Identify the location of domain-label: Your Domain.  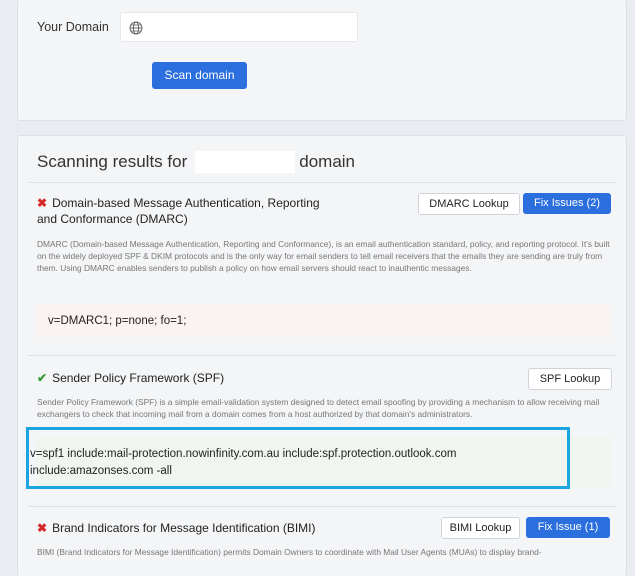
(73, 27).